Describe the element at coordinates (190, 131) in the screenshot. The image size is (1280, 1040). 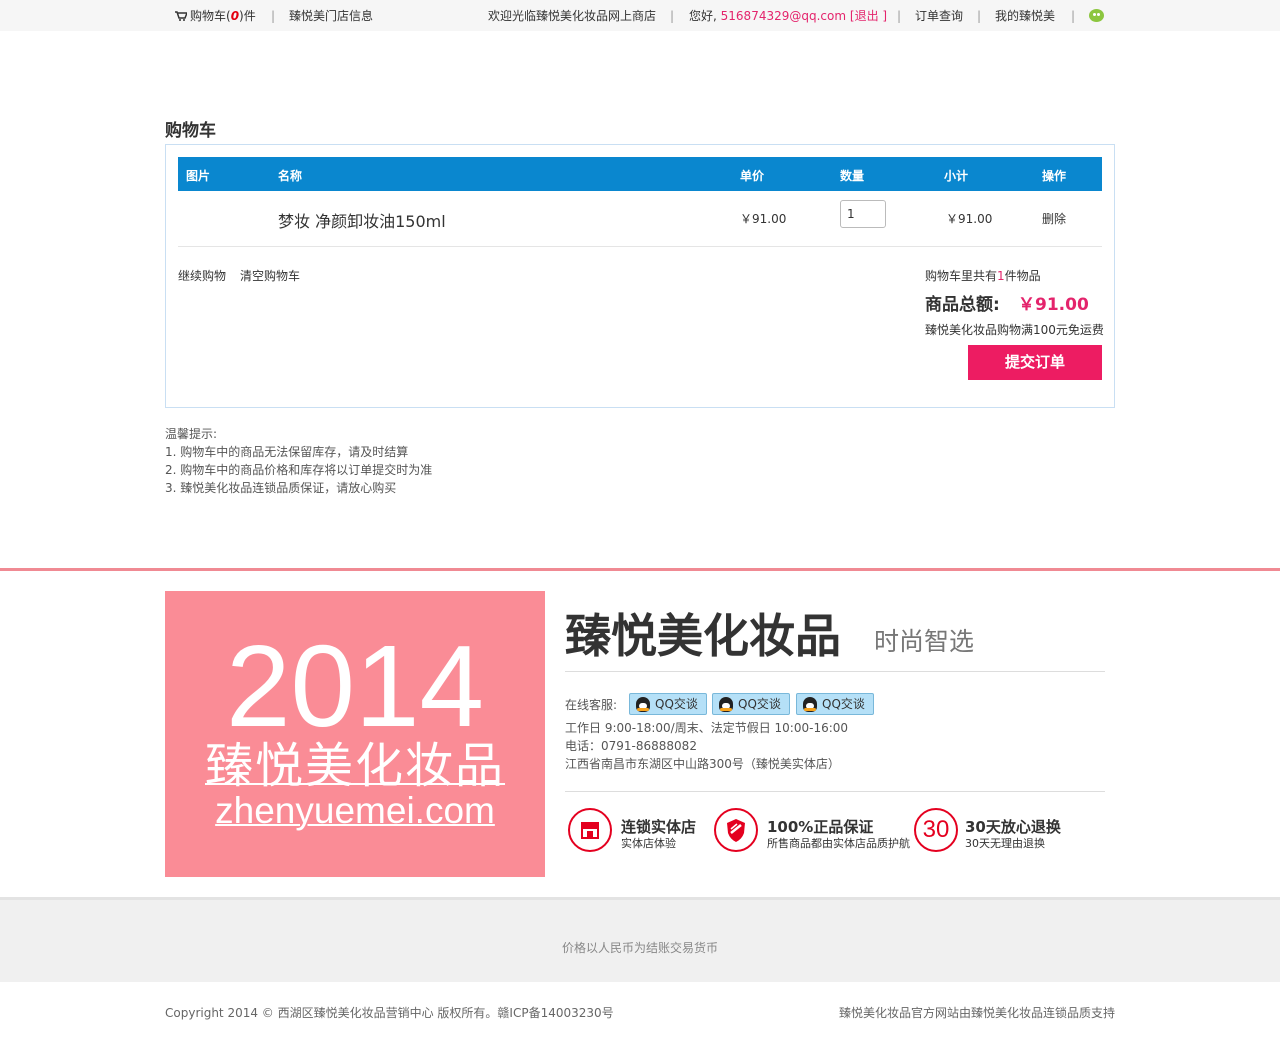
I see `page-title: 购物车` at that location.